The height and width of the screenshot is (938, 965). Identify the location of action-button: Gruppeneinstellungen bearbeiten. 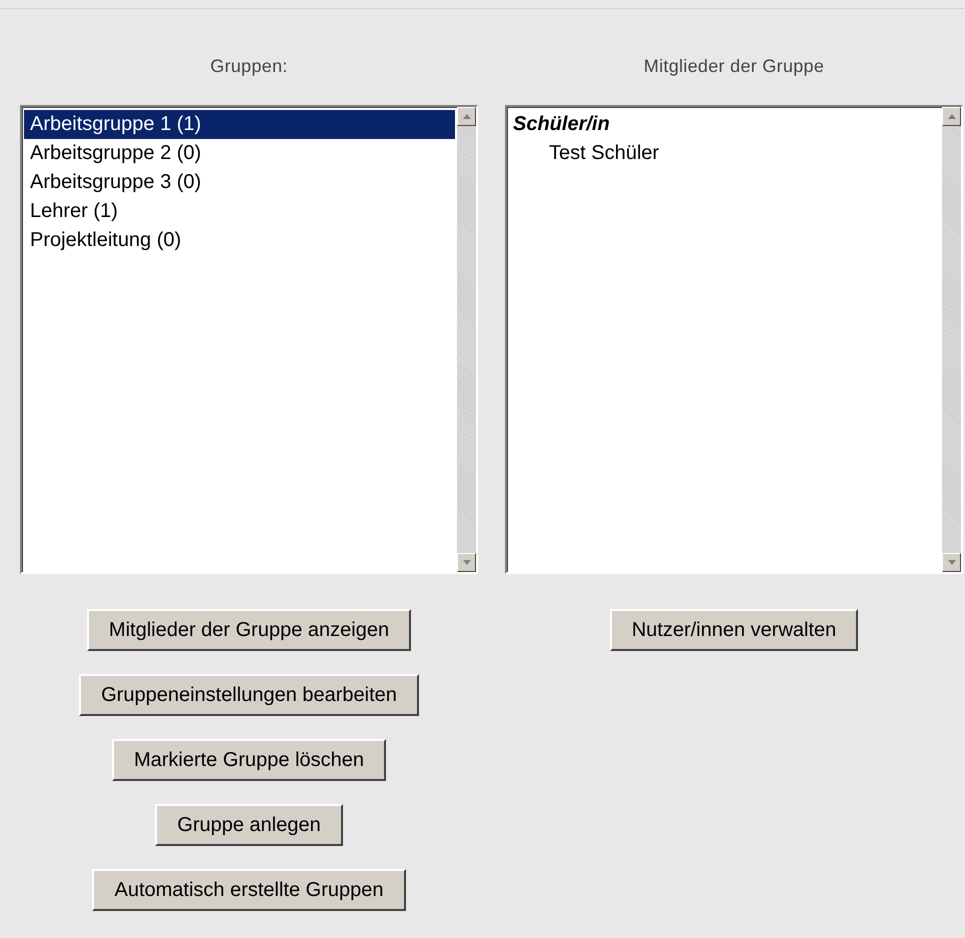
(249, 695).